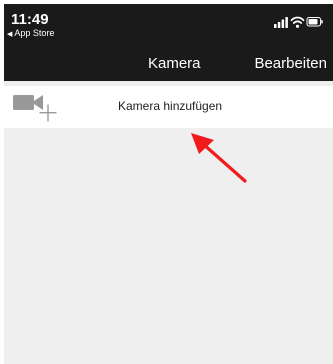  Describe the element at coordinates (30, 19) in the screenshot. I see `status-time: 11:49` at that location.